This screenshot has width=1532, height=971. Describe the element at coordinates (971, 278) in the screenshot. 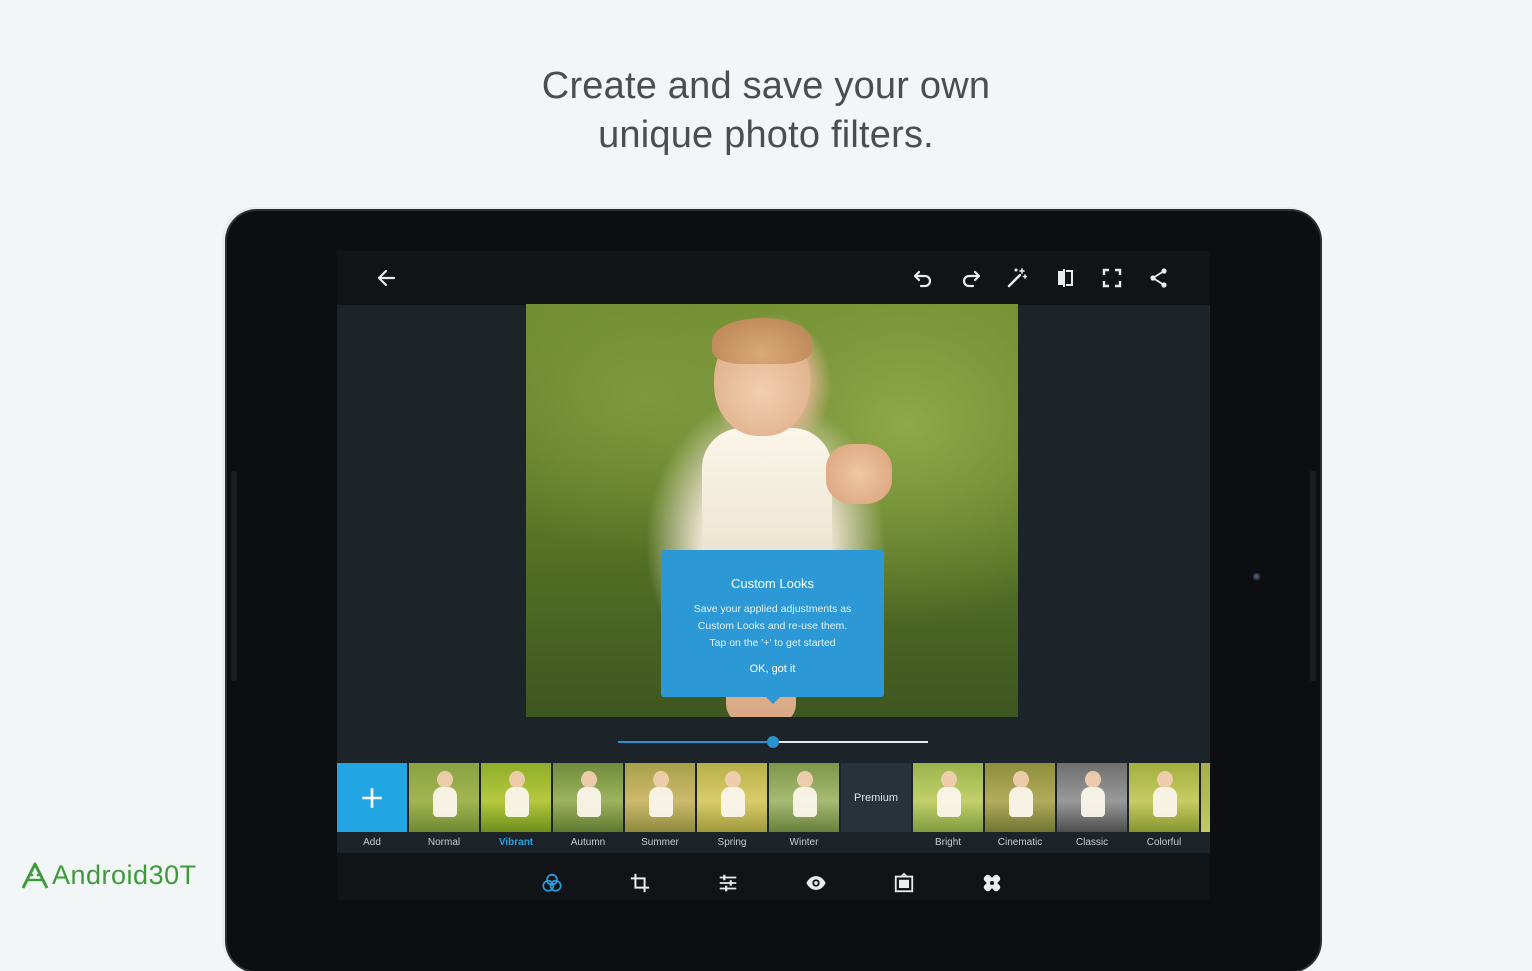

I see `redo-icon` at that location.